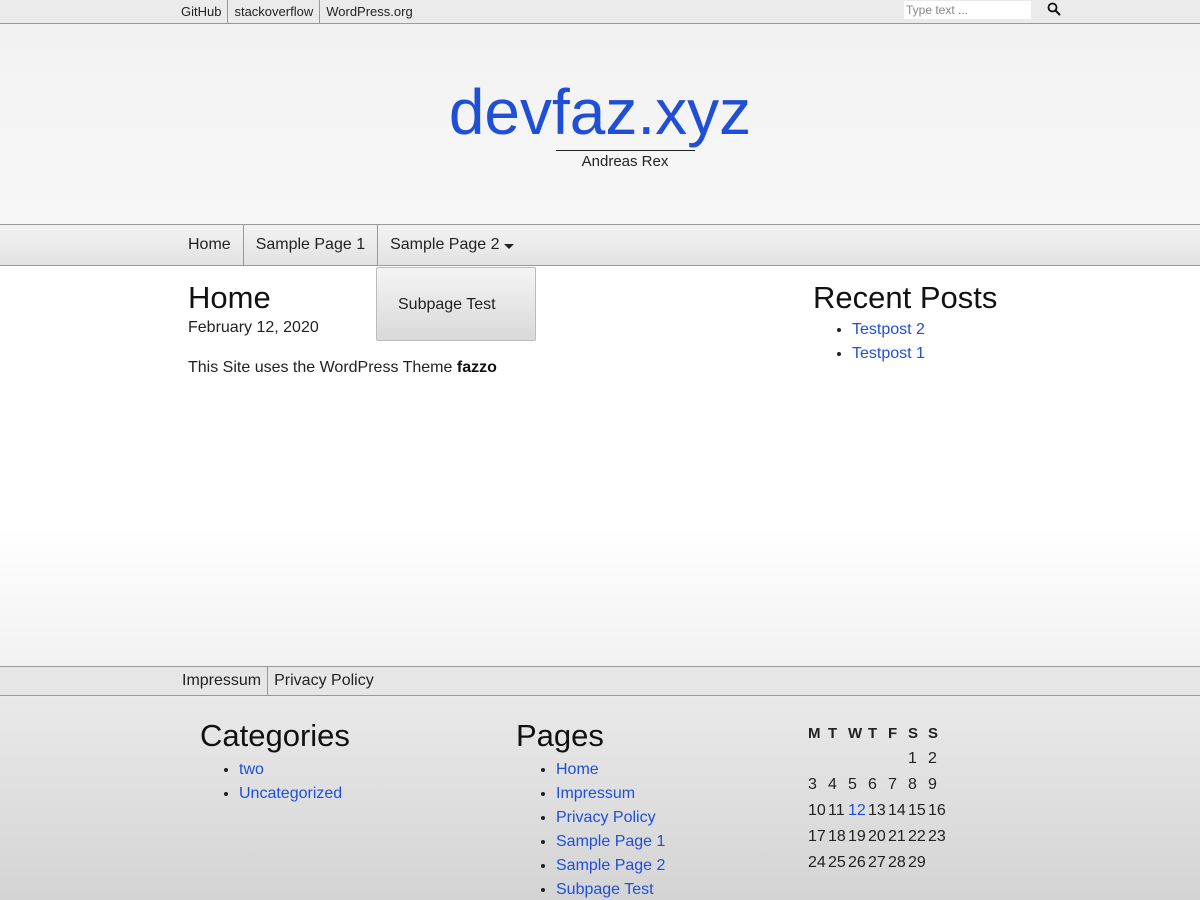  What do you see at coordinates (917, 862) in the screenshot?
I see `calendar-day: 29` at bounding box center [917, 862].